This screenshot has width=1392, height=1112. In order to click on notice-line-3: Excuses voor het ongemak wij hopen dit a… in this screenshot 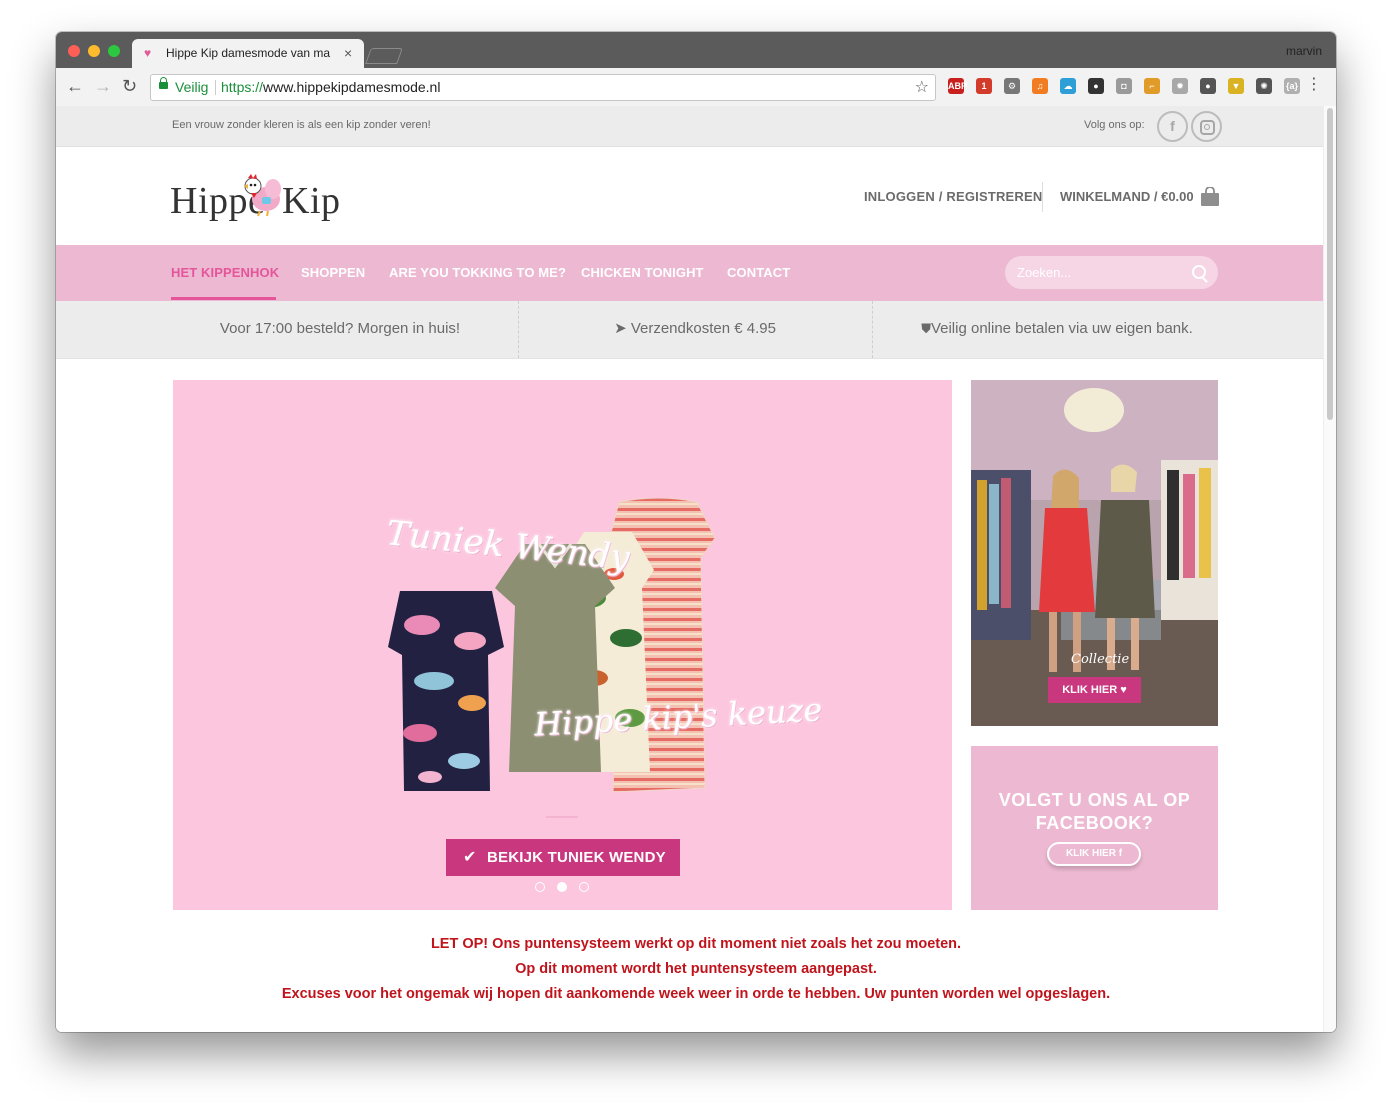, I will do `click(696, 994)`.